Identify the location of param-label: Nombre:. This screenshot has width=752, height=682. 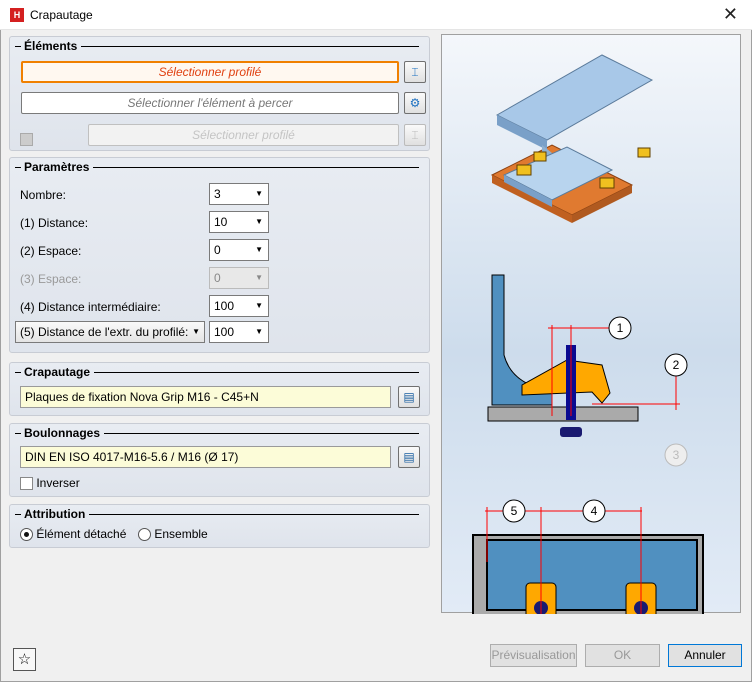
(43, 195).